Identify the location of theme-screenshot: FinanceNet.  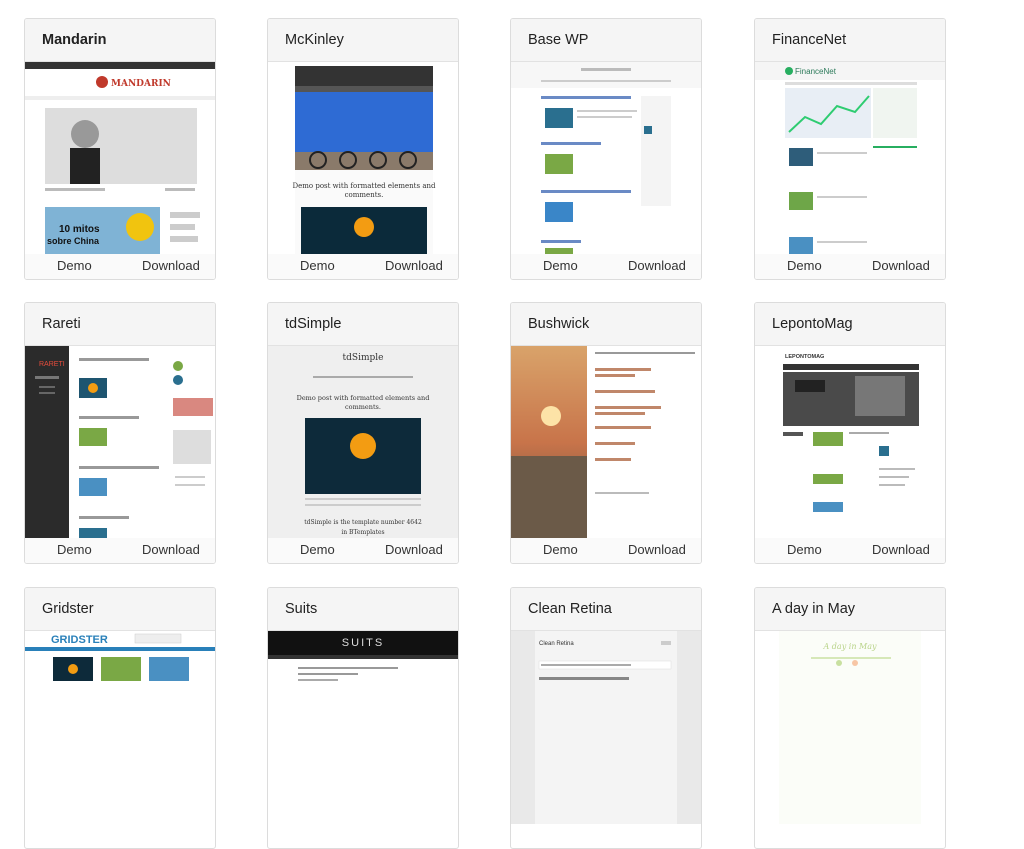
(850, 158).